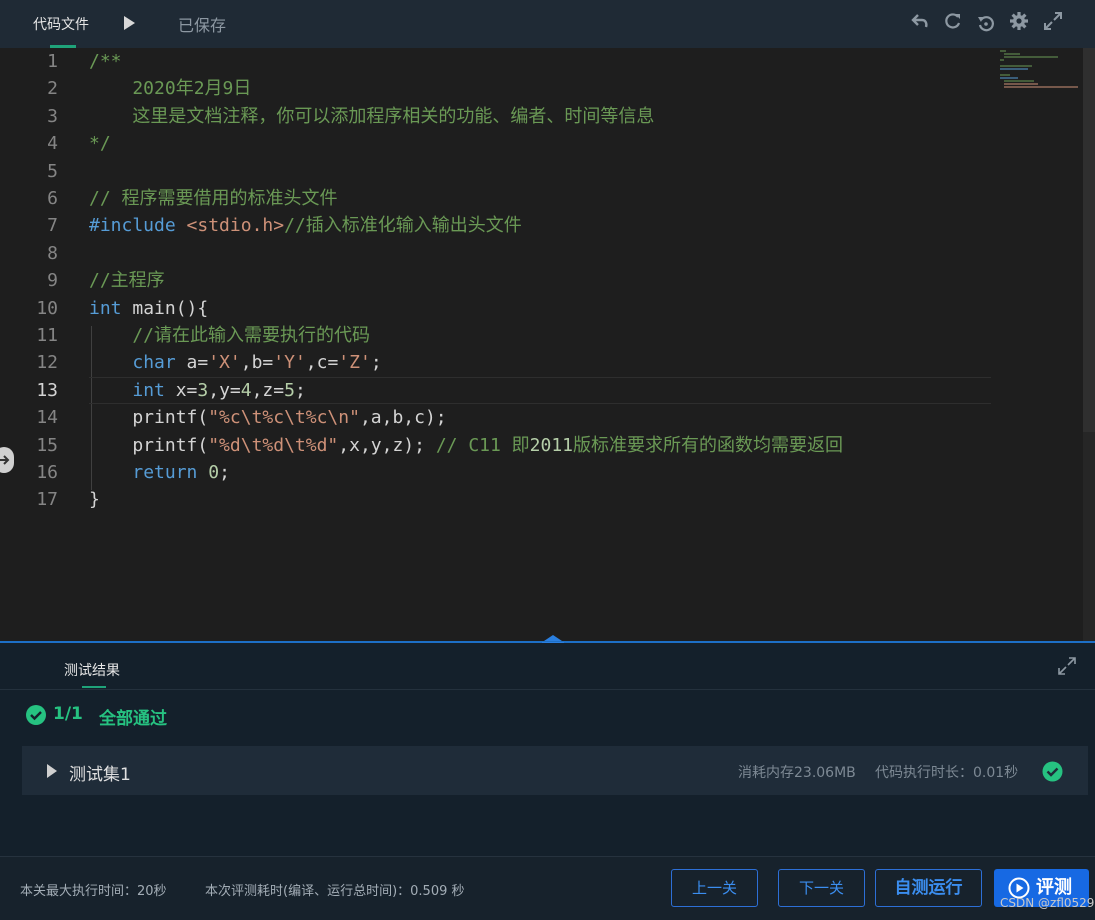 The image size is (1095, 920). I want to click on code-text: return 0;, so click(159, 472).